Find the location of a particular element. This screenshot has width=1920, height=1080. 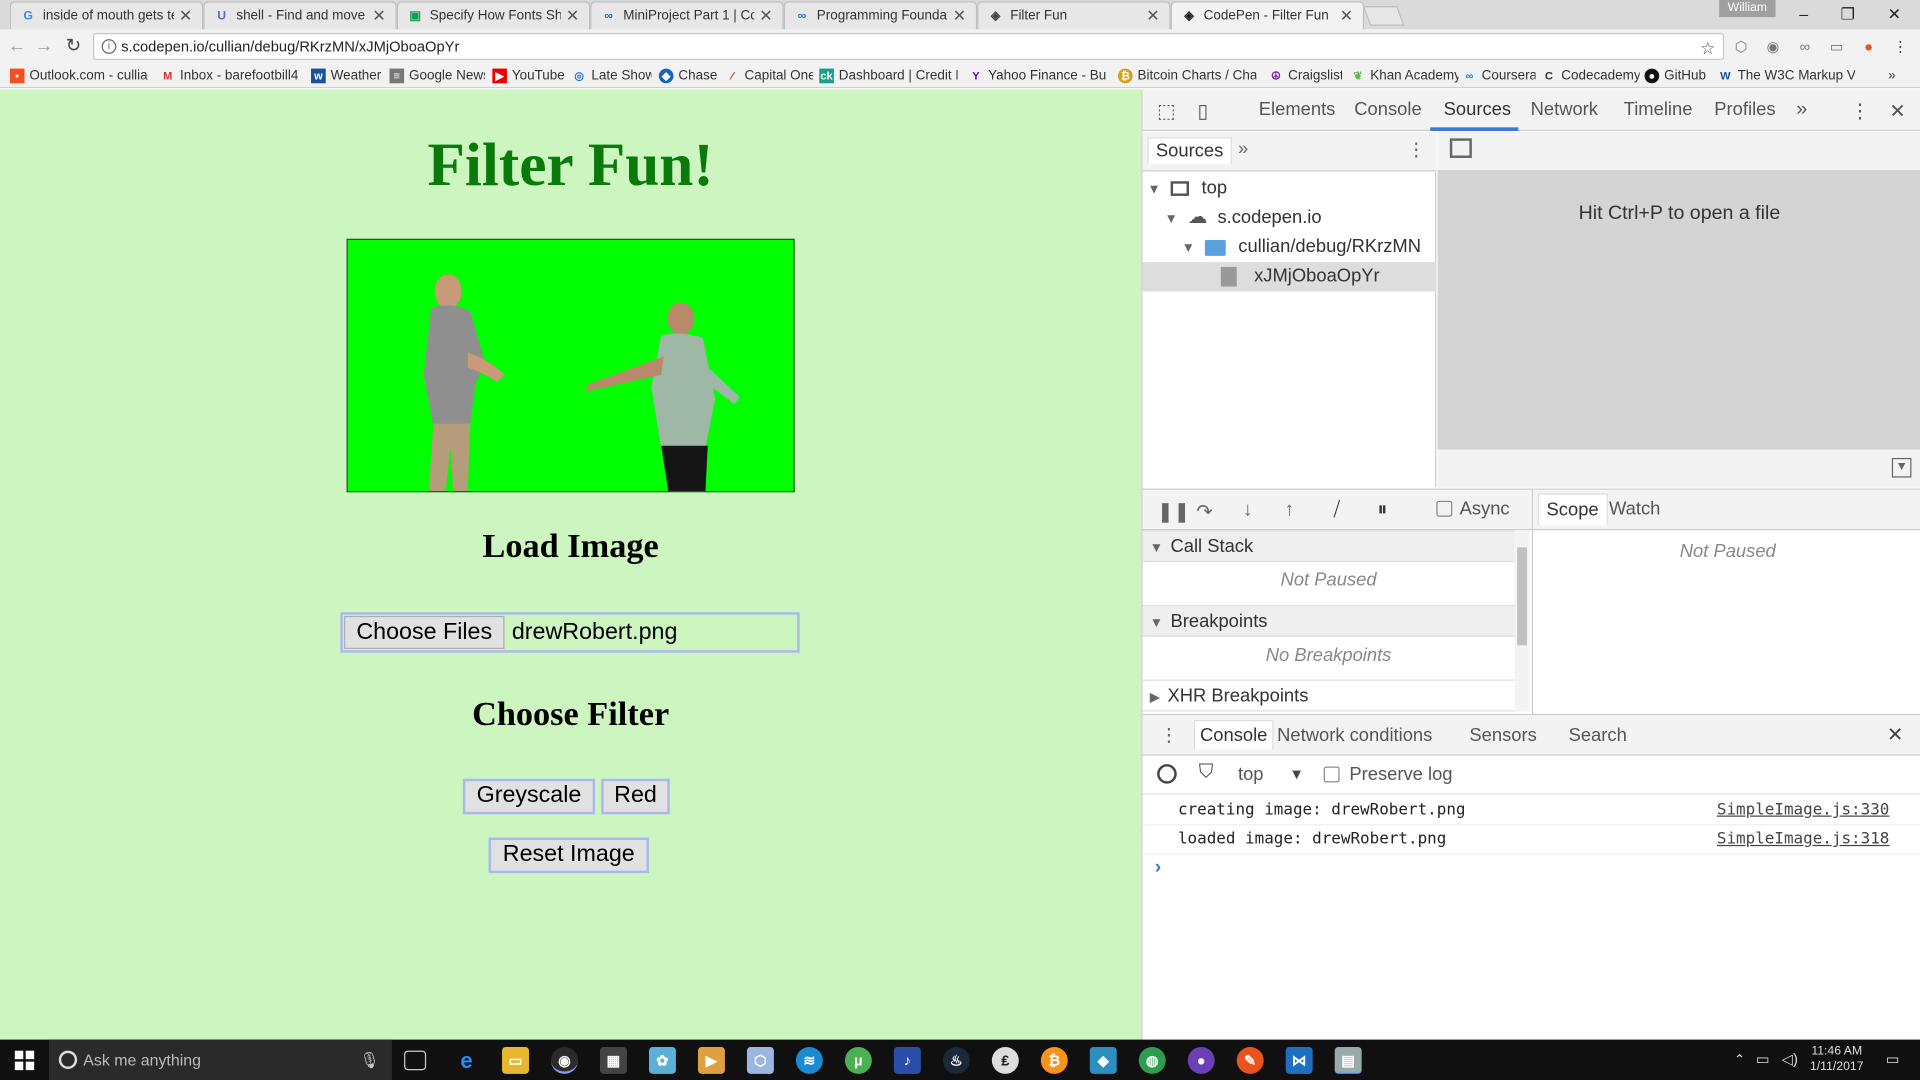

drawer-tab-console: Console is located at coordinates (1233, 735).